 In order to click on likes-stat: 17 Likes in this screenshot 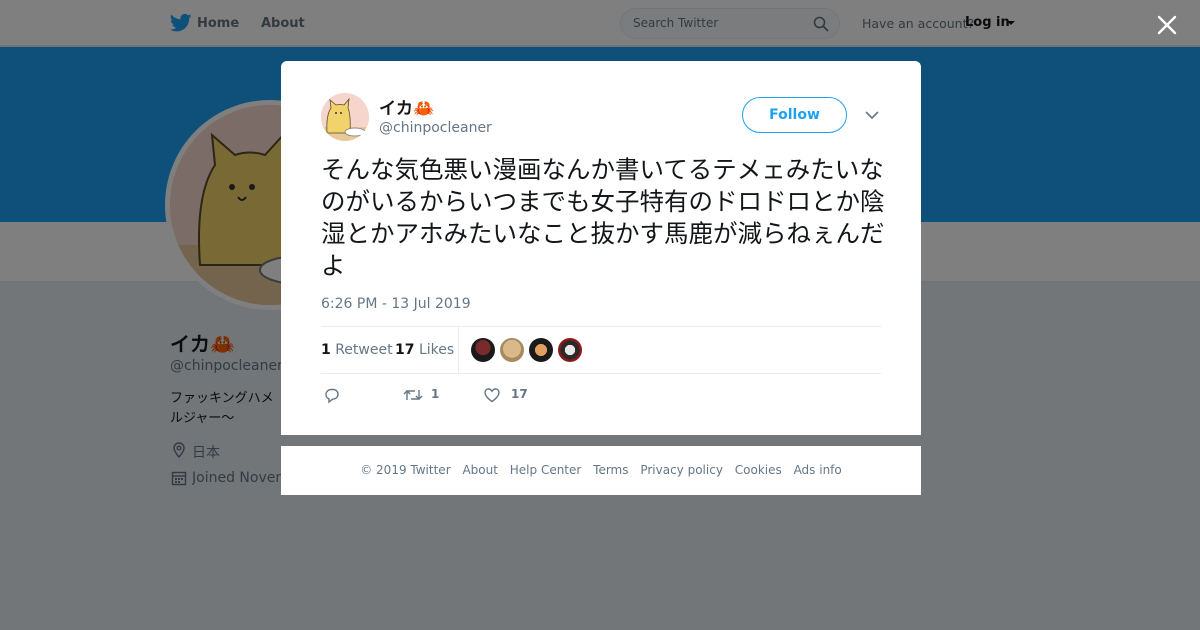, I will do `click(424, 350)`.